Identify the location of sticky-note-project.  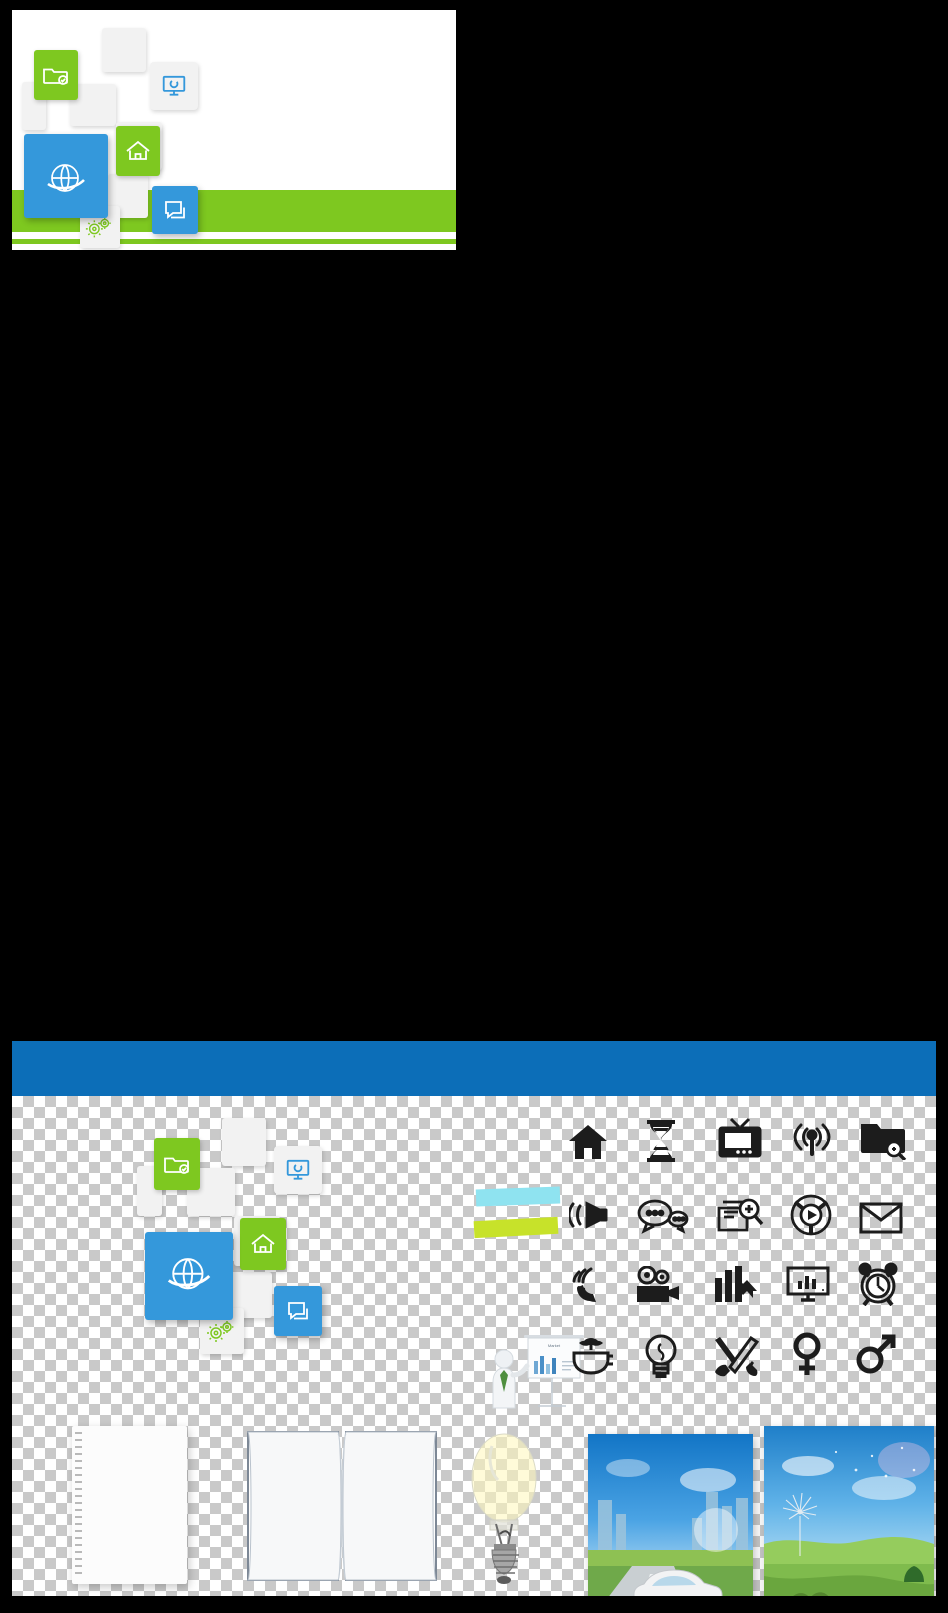
(516, 1227).